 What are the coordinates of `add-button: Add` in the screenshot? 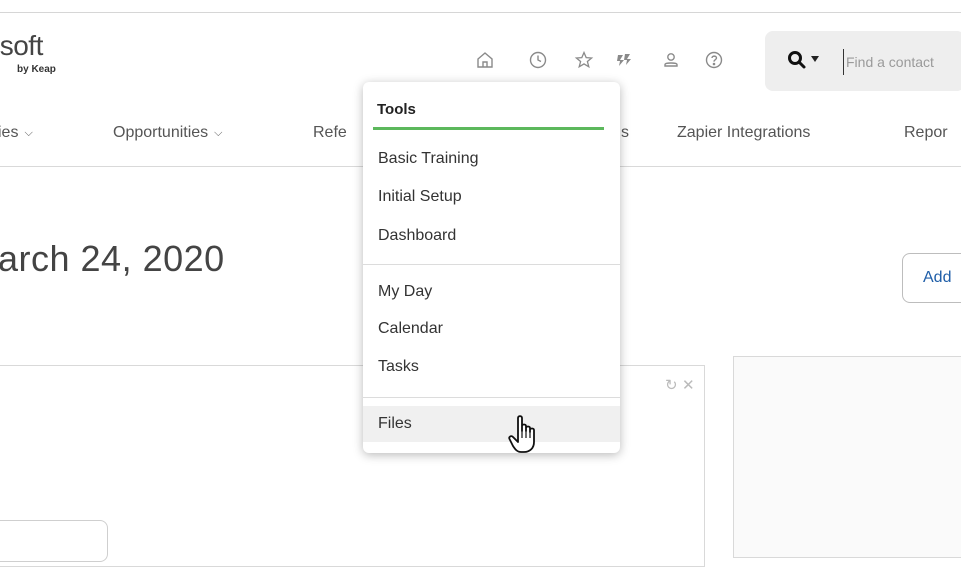 It's located at (931, 278).